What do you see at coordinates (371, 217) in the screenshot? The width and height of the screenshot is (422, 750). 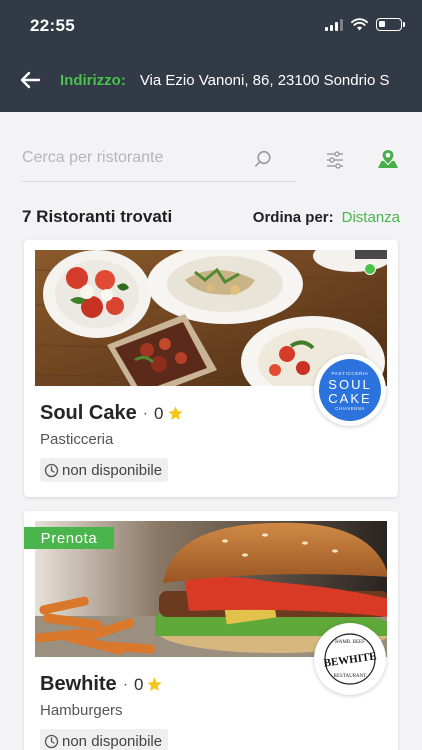 I see `sort-select: Distanza` at bounding box center [371, 217].